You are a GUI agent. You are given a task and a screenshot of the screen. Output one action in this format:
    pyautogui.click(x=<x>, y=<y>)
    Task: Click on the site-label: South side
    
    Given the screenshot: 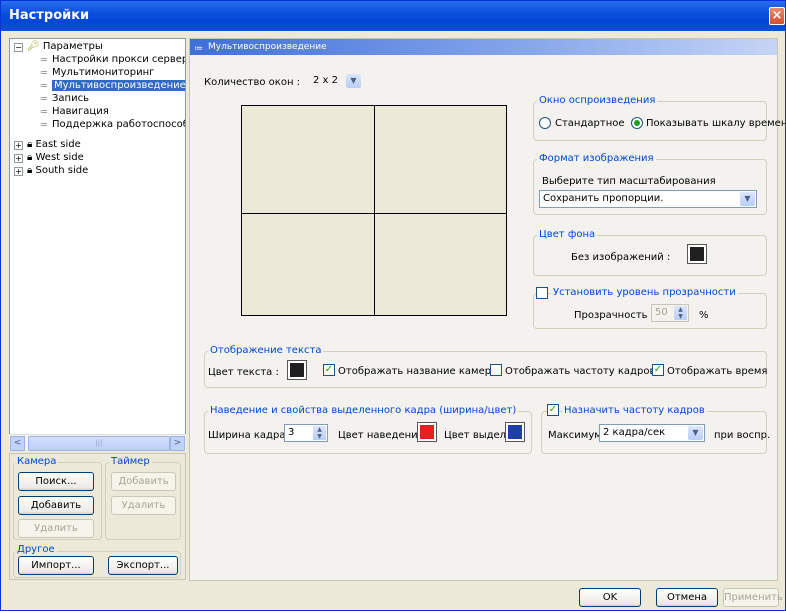 What is the action you would take?
    pyautogui.click(x=62, y=170)
    